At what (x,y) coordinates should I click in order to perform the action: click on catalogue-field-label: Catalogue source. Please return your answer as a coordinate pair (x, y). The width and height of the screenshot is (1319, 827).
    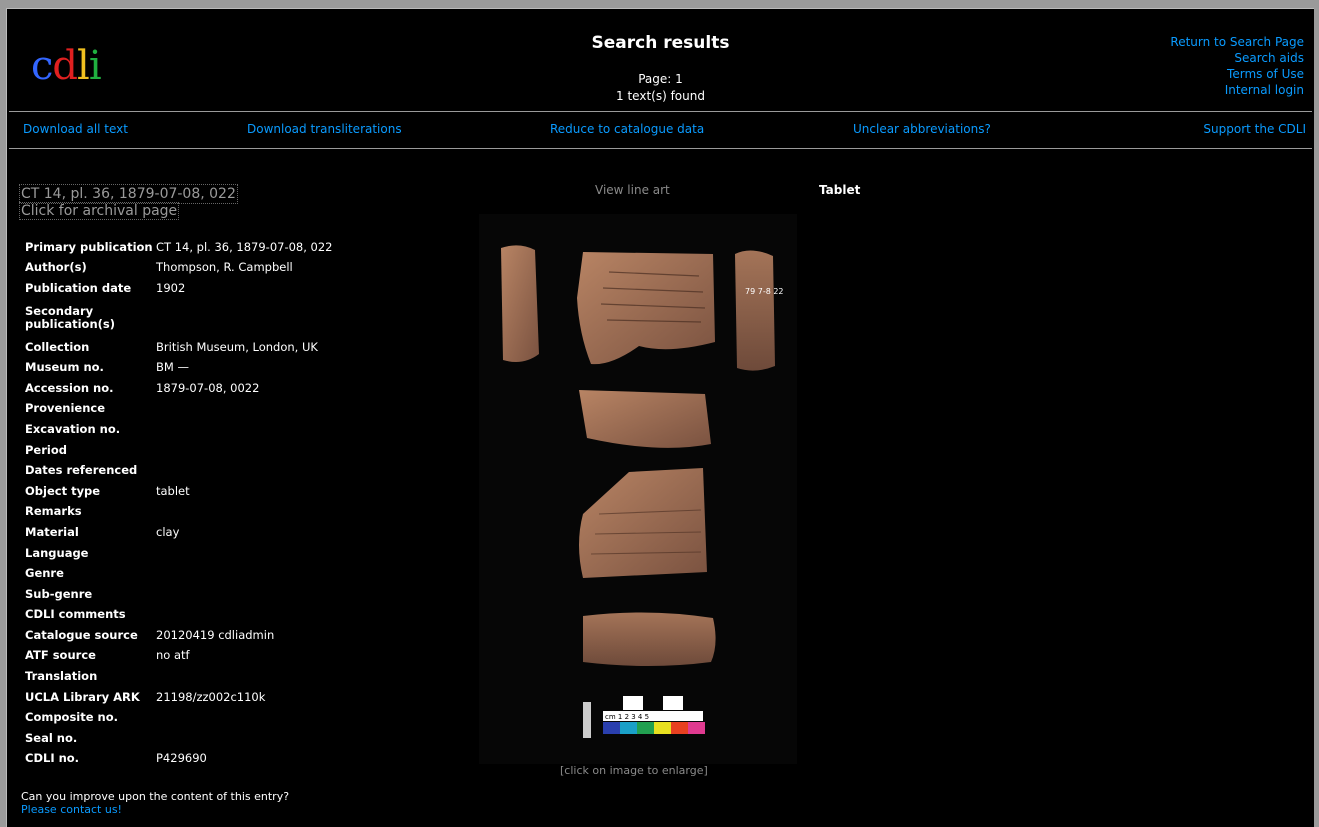
    Looking at the image, I should click on (81, 634).